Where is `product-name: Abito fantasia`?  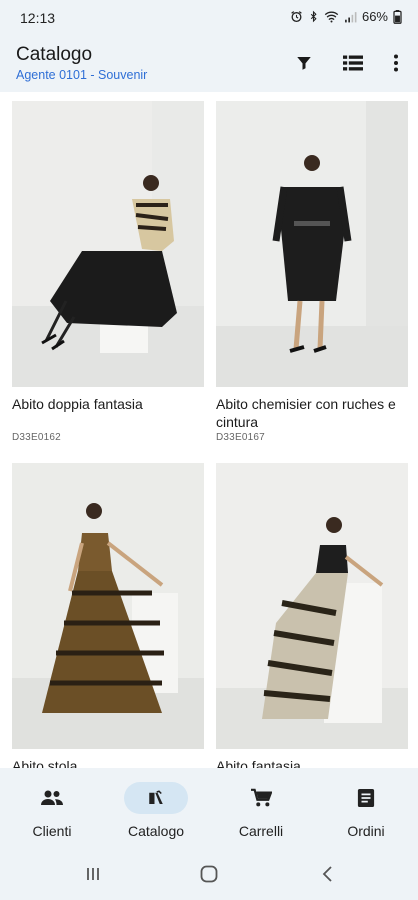
product-name: Abito fantasia is located at coordinates (258, 763).